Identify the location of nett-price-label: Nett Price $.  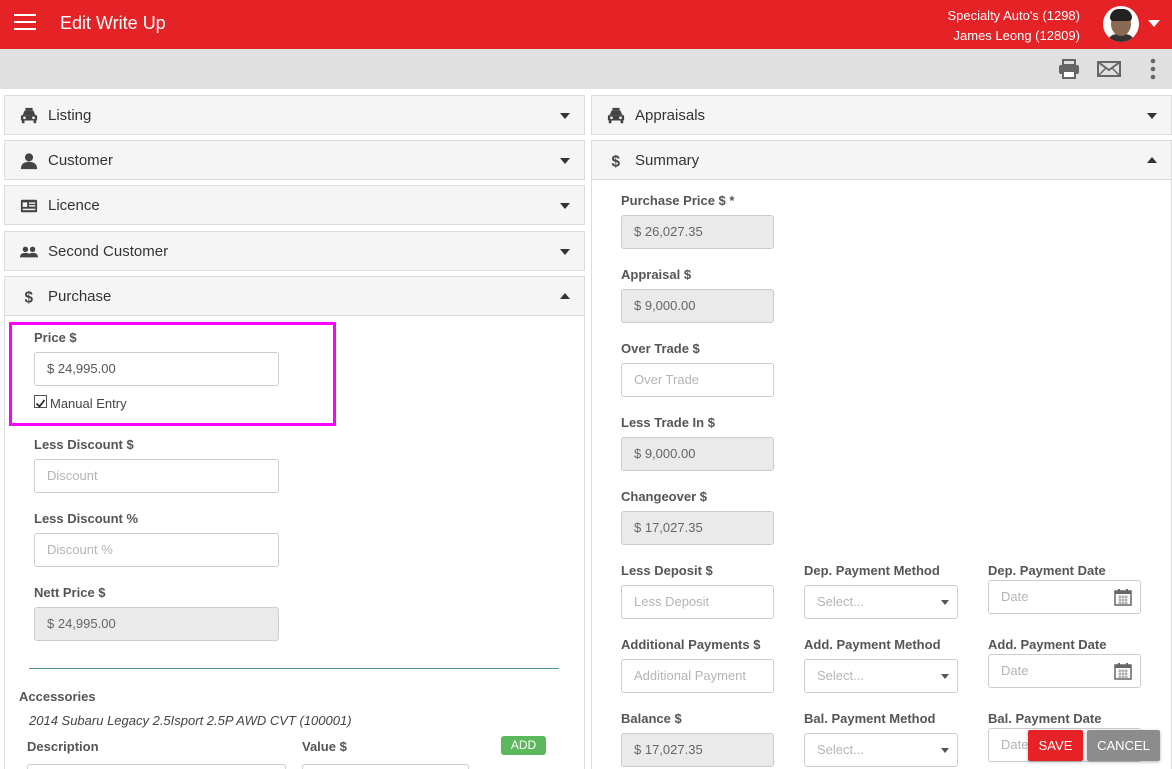
(70, 592).